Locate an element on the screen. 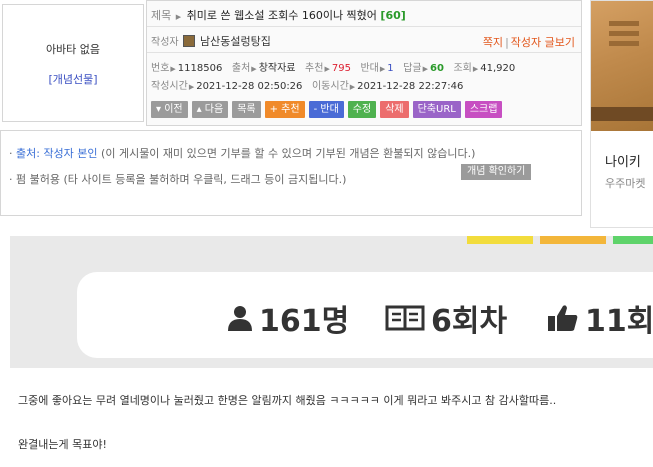 The height and width of the screenshot is (467, 653). readers-value: 161명 is located at coordinates (304, 321).